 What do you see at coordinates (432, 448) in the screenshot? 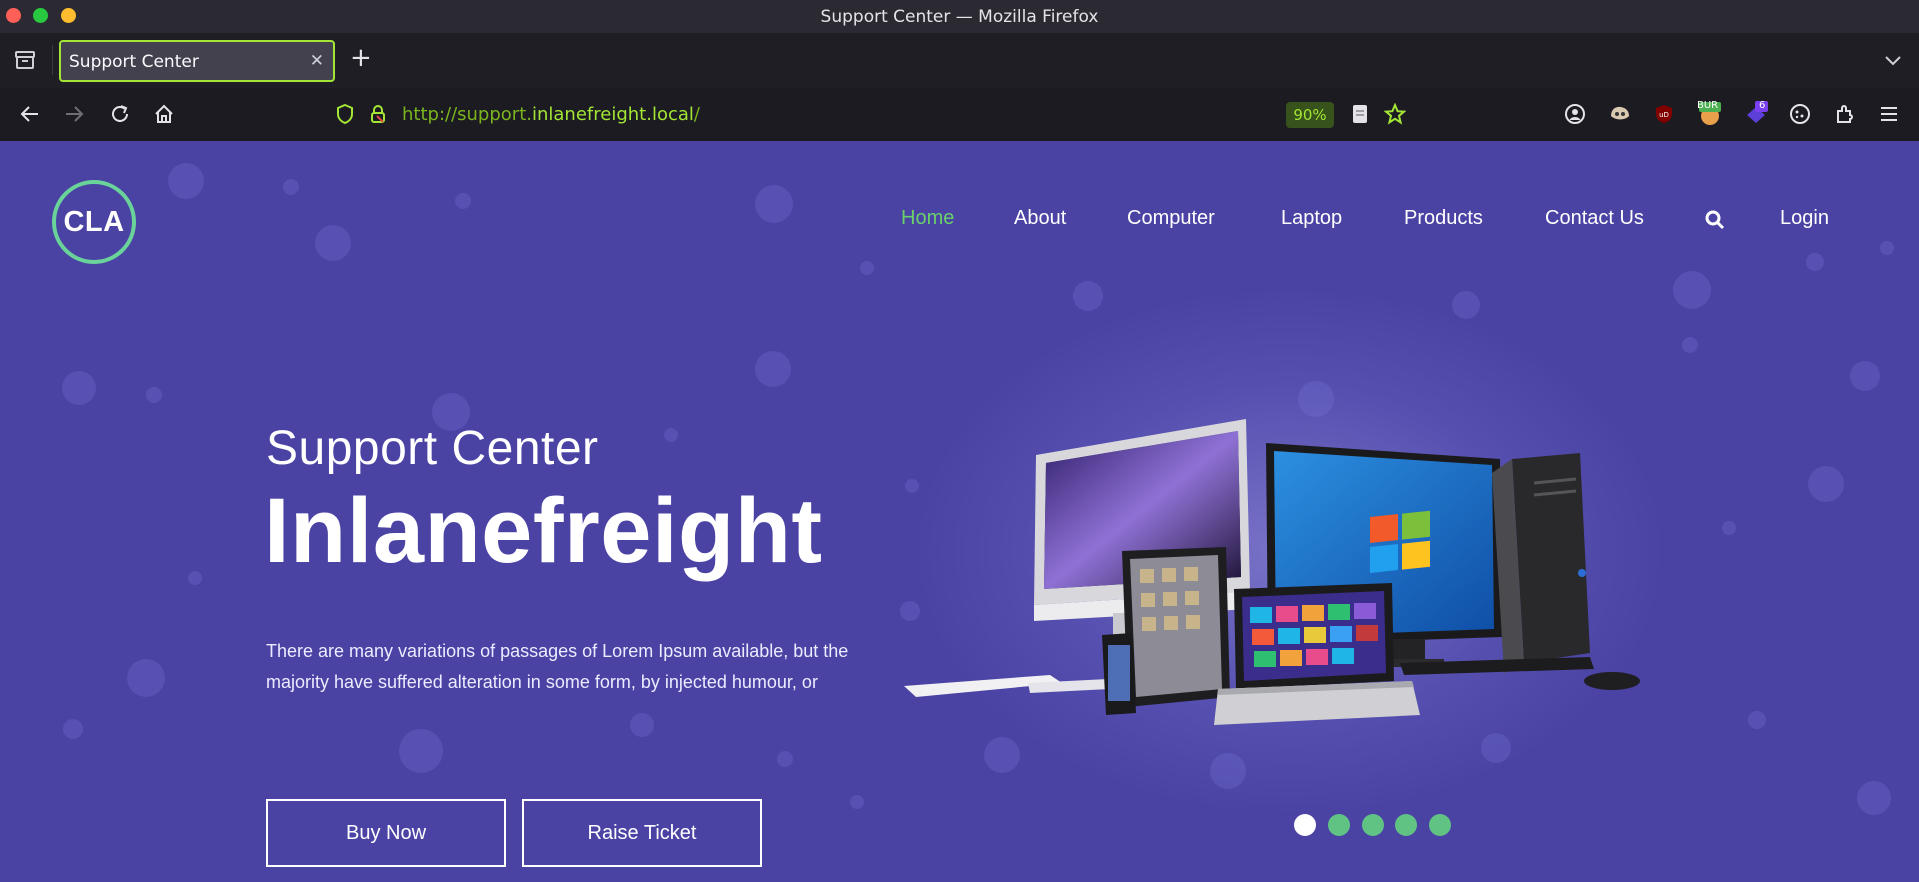
I see `hero-subtitle: Support Center` at bounding box center [432, 448].